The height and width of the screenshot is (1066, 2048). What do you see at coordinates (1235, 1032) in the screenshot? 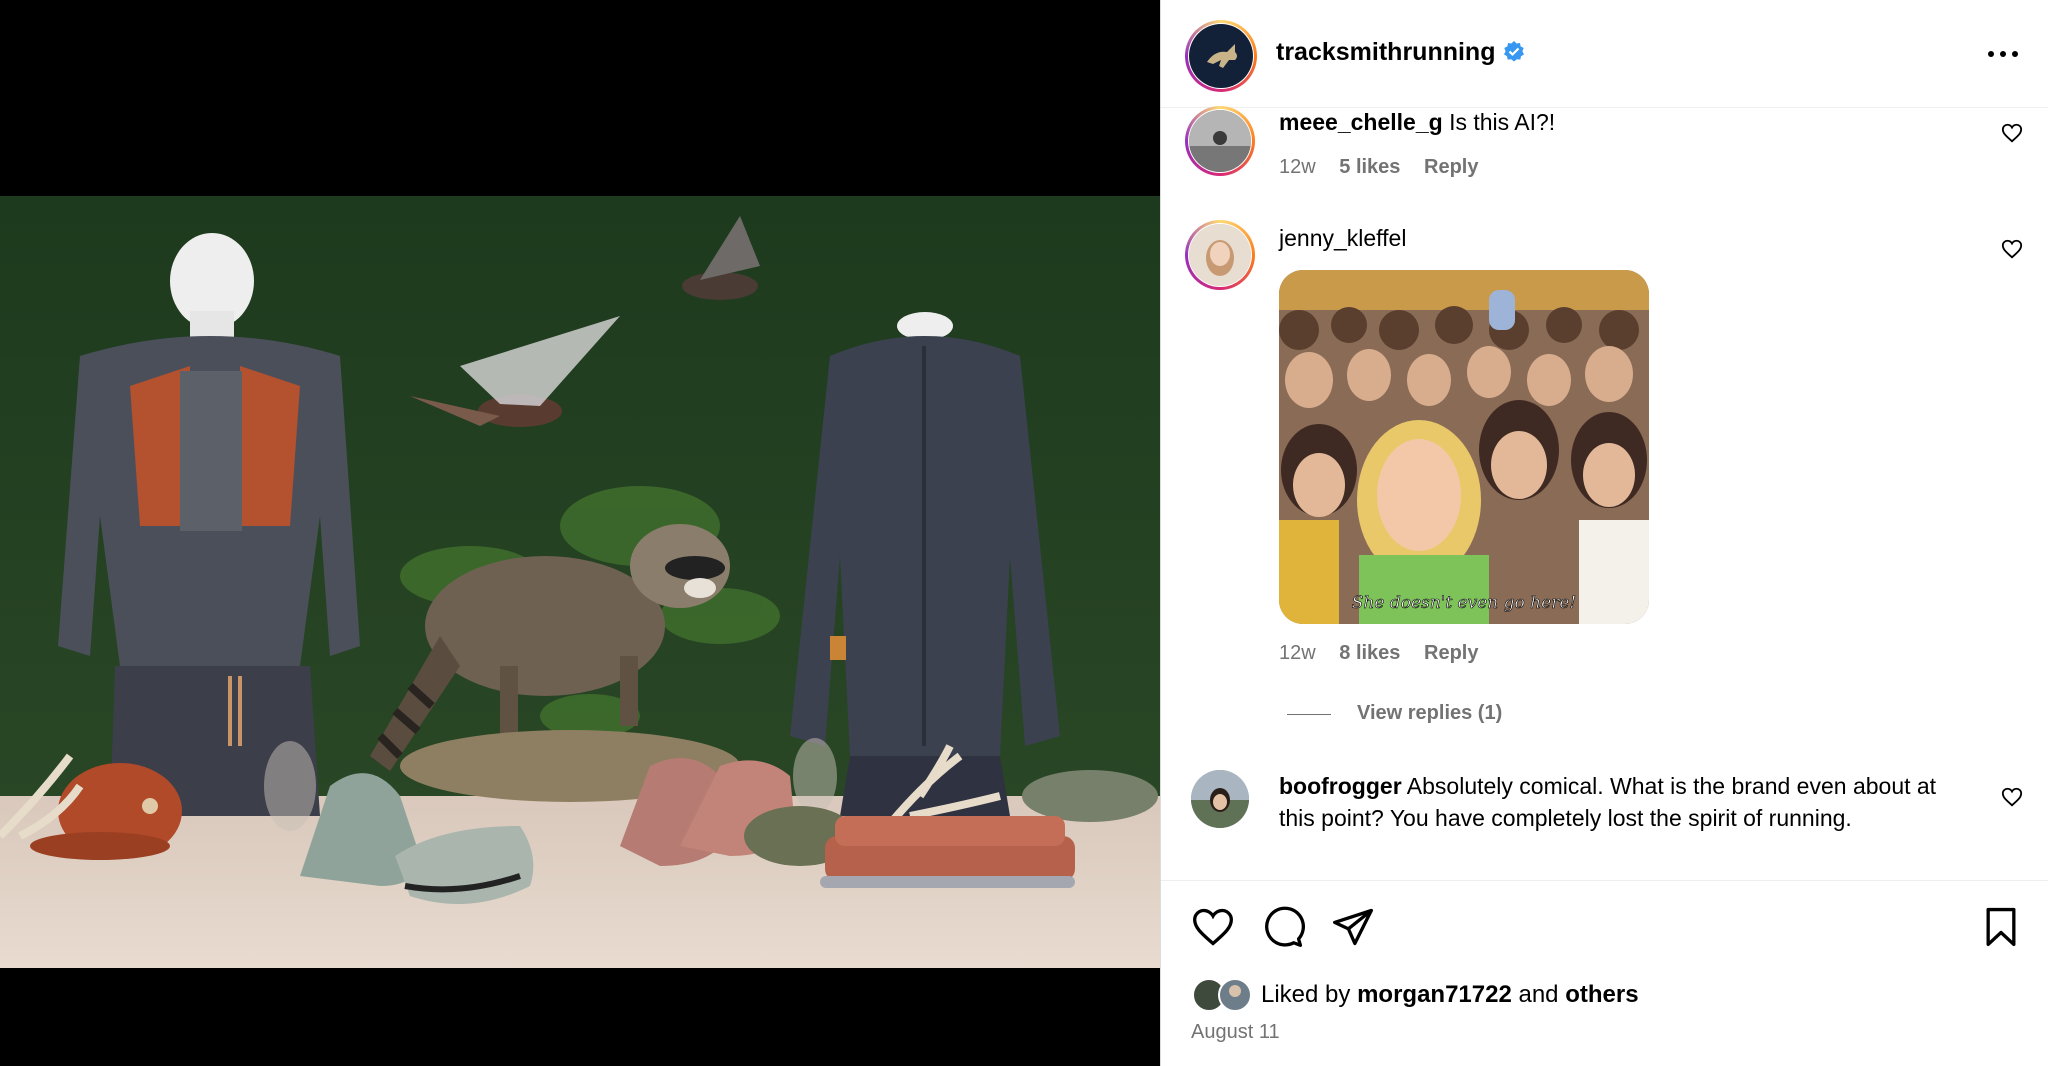
I see `post-date: August 11` at bounding box center [1235, 1032].